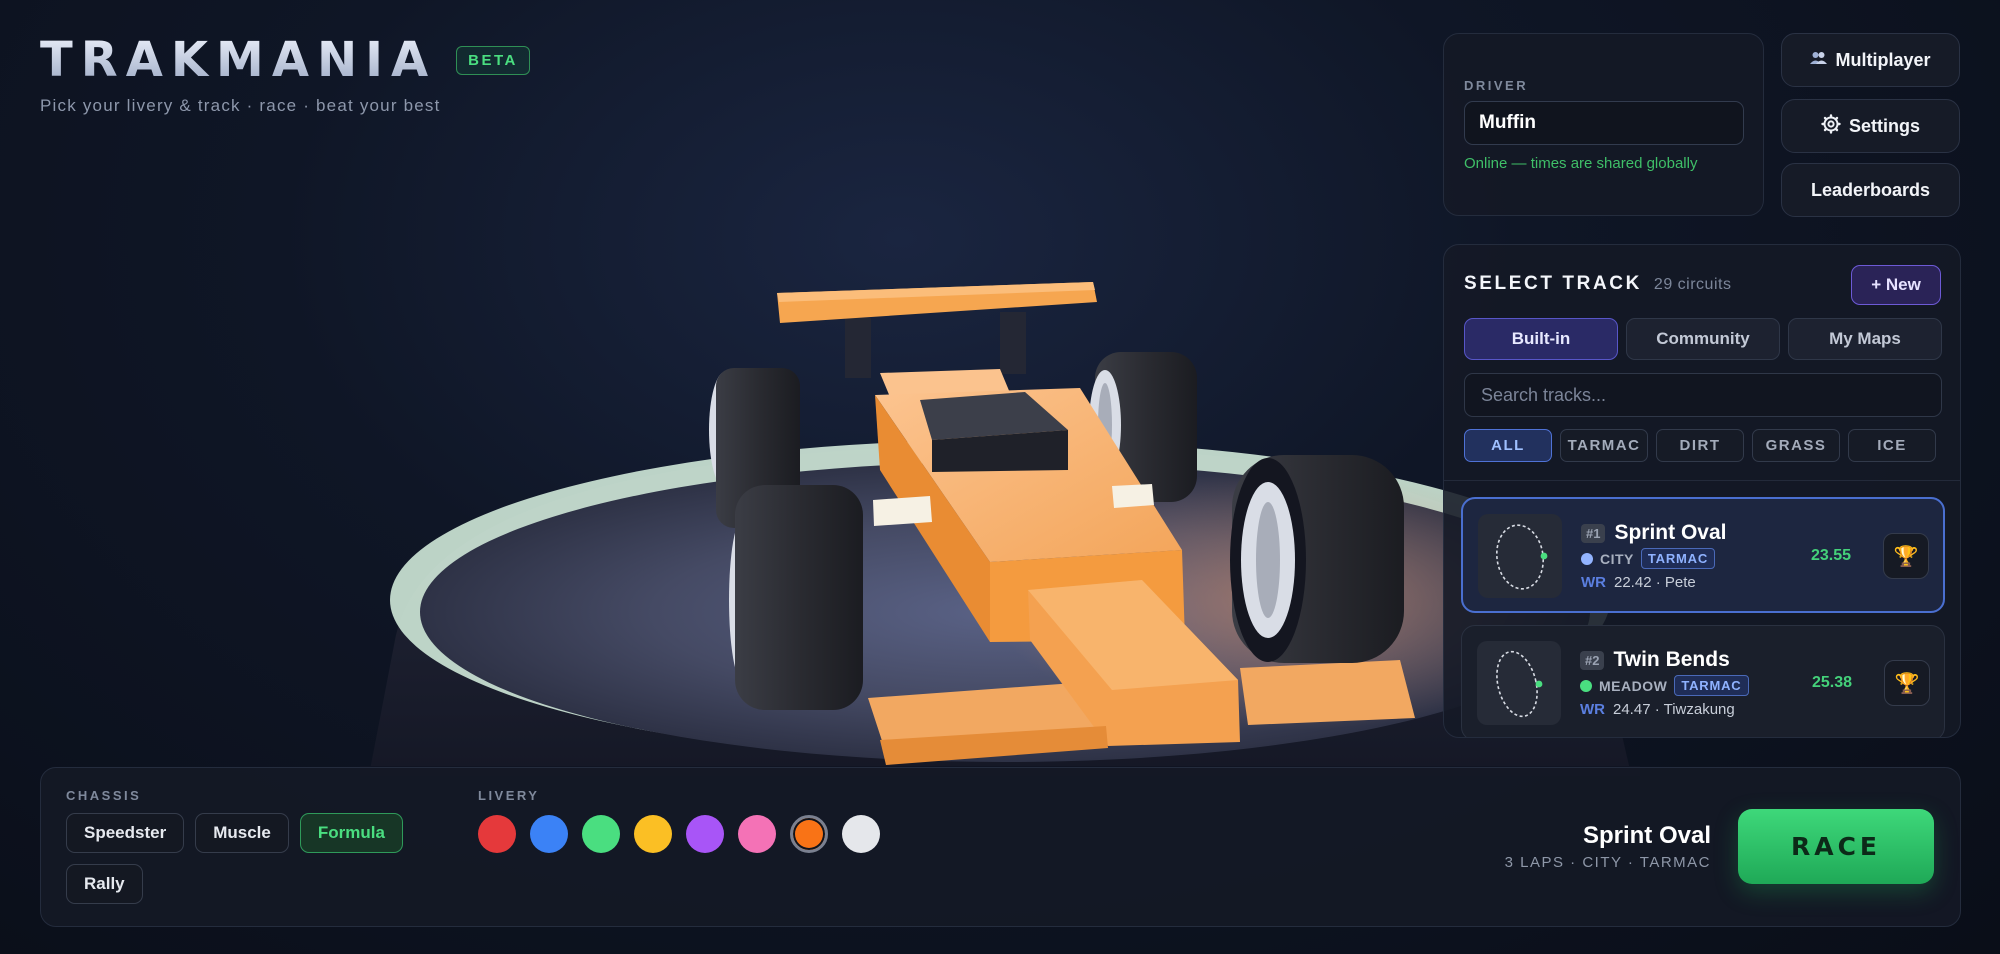  What do you see at coordinates (705, 834) in the screenshot?
I see `swatch-purple` at bounding box center [705, 834].